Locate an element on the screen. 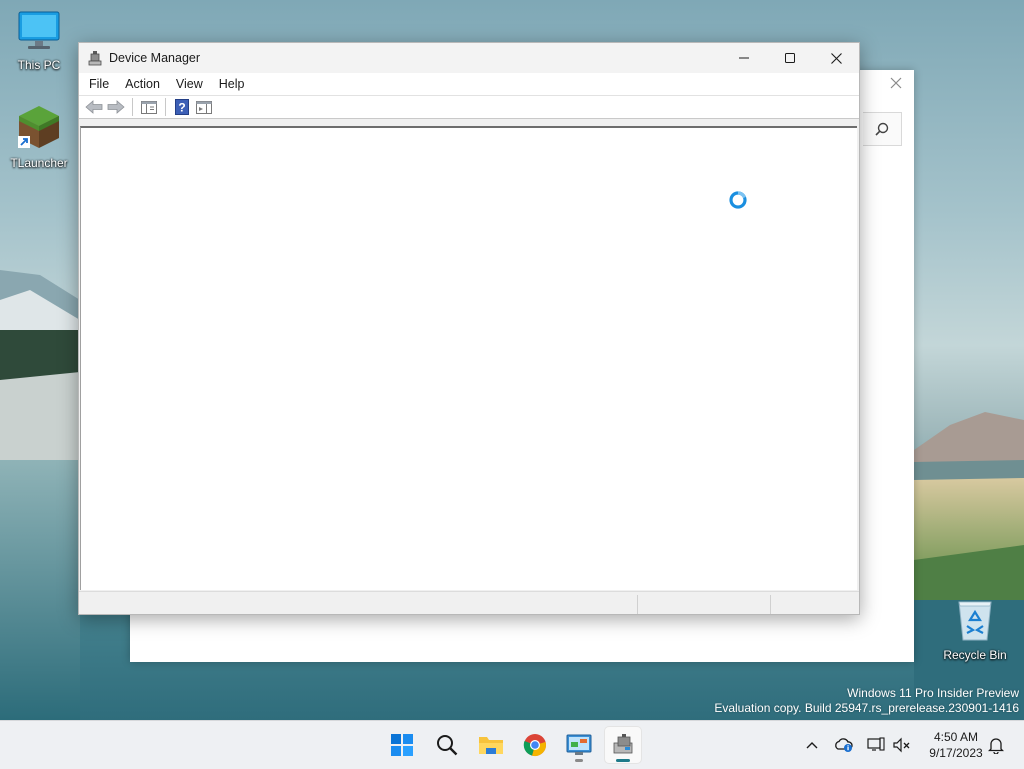 This screenshot has height=769, width=1024. back-button is located at coordinates (94, 107).